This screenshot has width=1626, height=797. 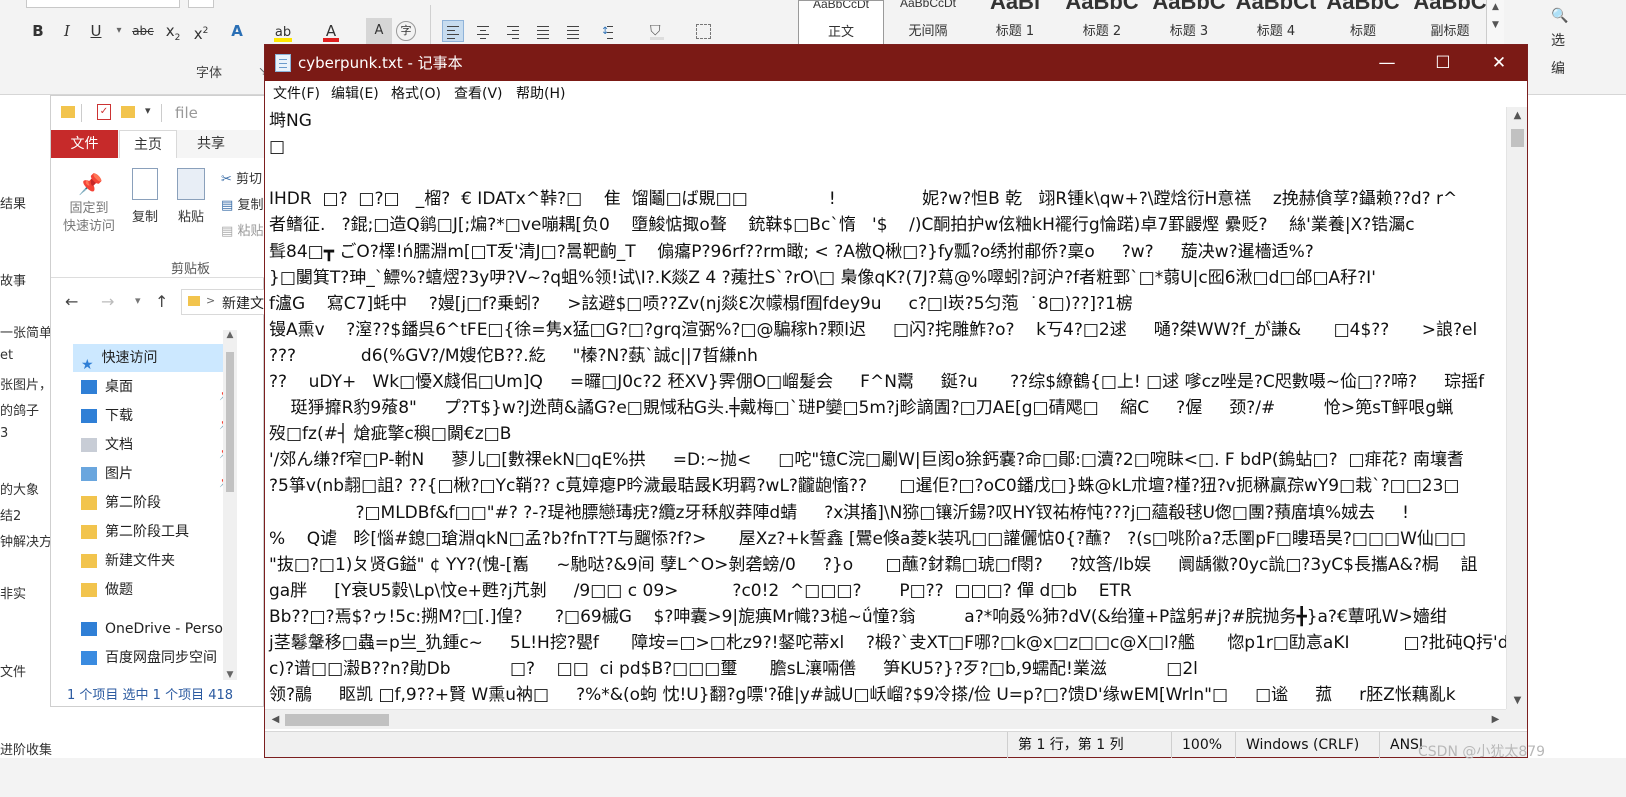 I want to click on menu-help: 帮助(H), so click(x=540, y=94).